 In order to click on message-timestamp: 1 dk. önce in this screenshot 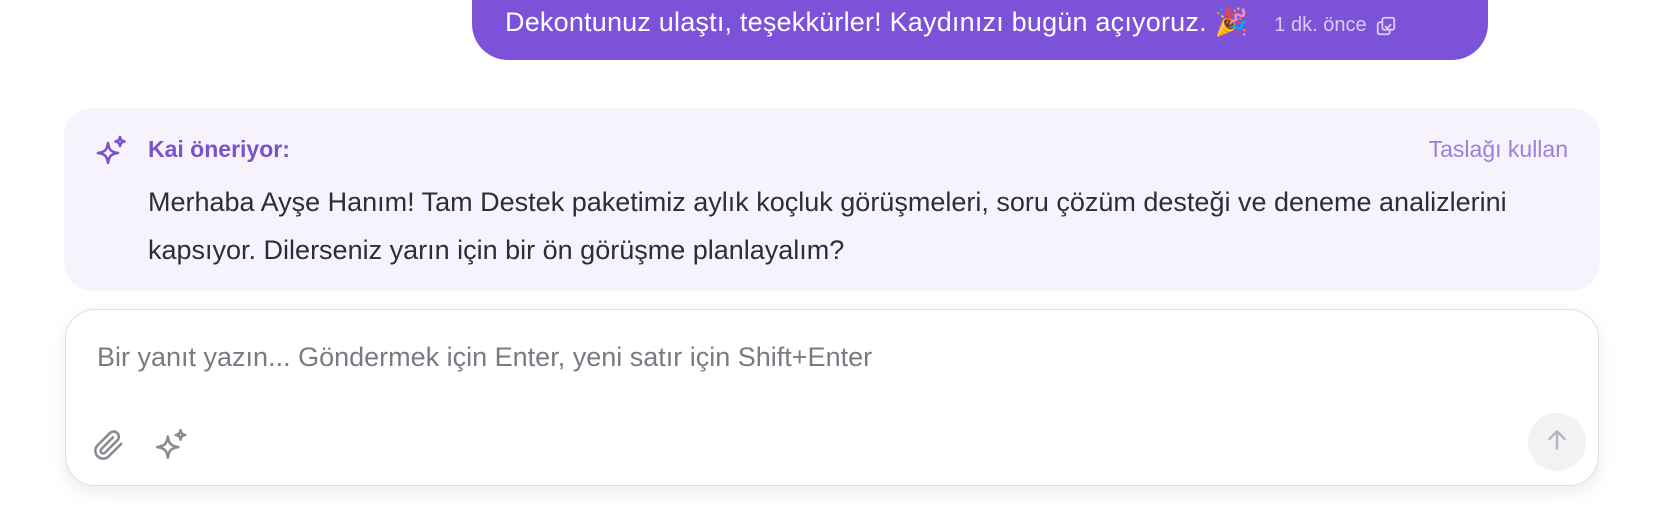, I will do `click(1320, 25)`.